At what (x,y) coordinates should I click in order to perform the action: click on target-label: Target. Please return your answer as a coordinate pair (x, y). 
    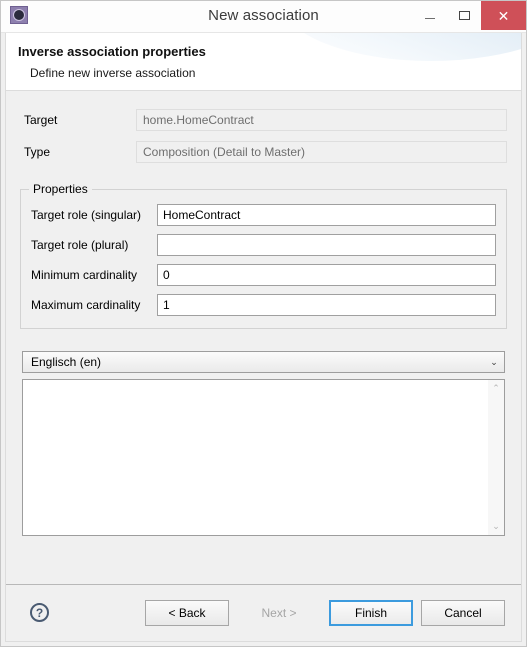
    Looking at the image, I should click on (41, 120).